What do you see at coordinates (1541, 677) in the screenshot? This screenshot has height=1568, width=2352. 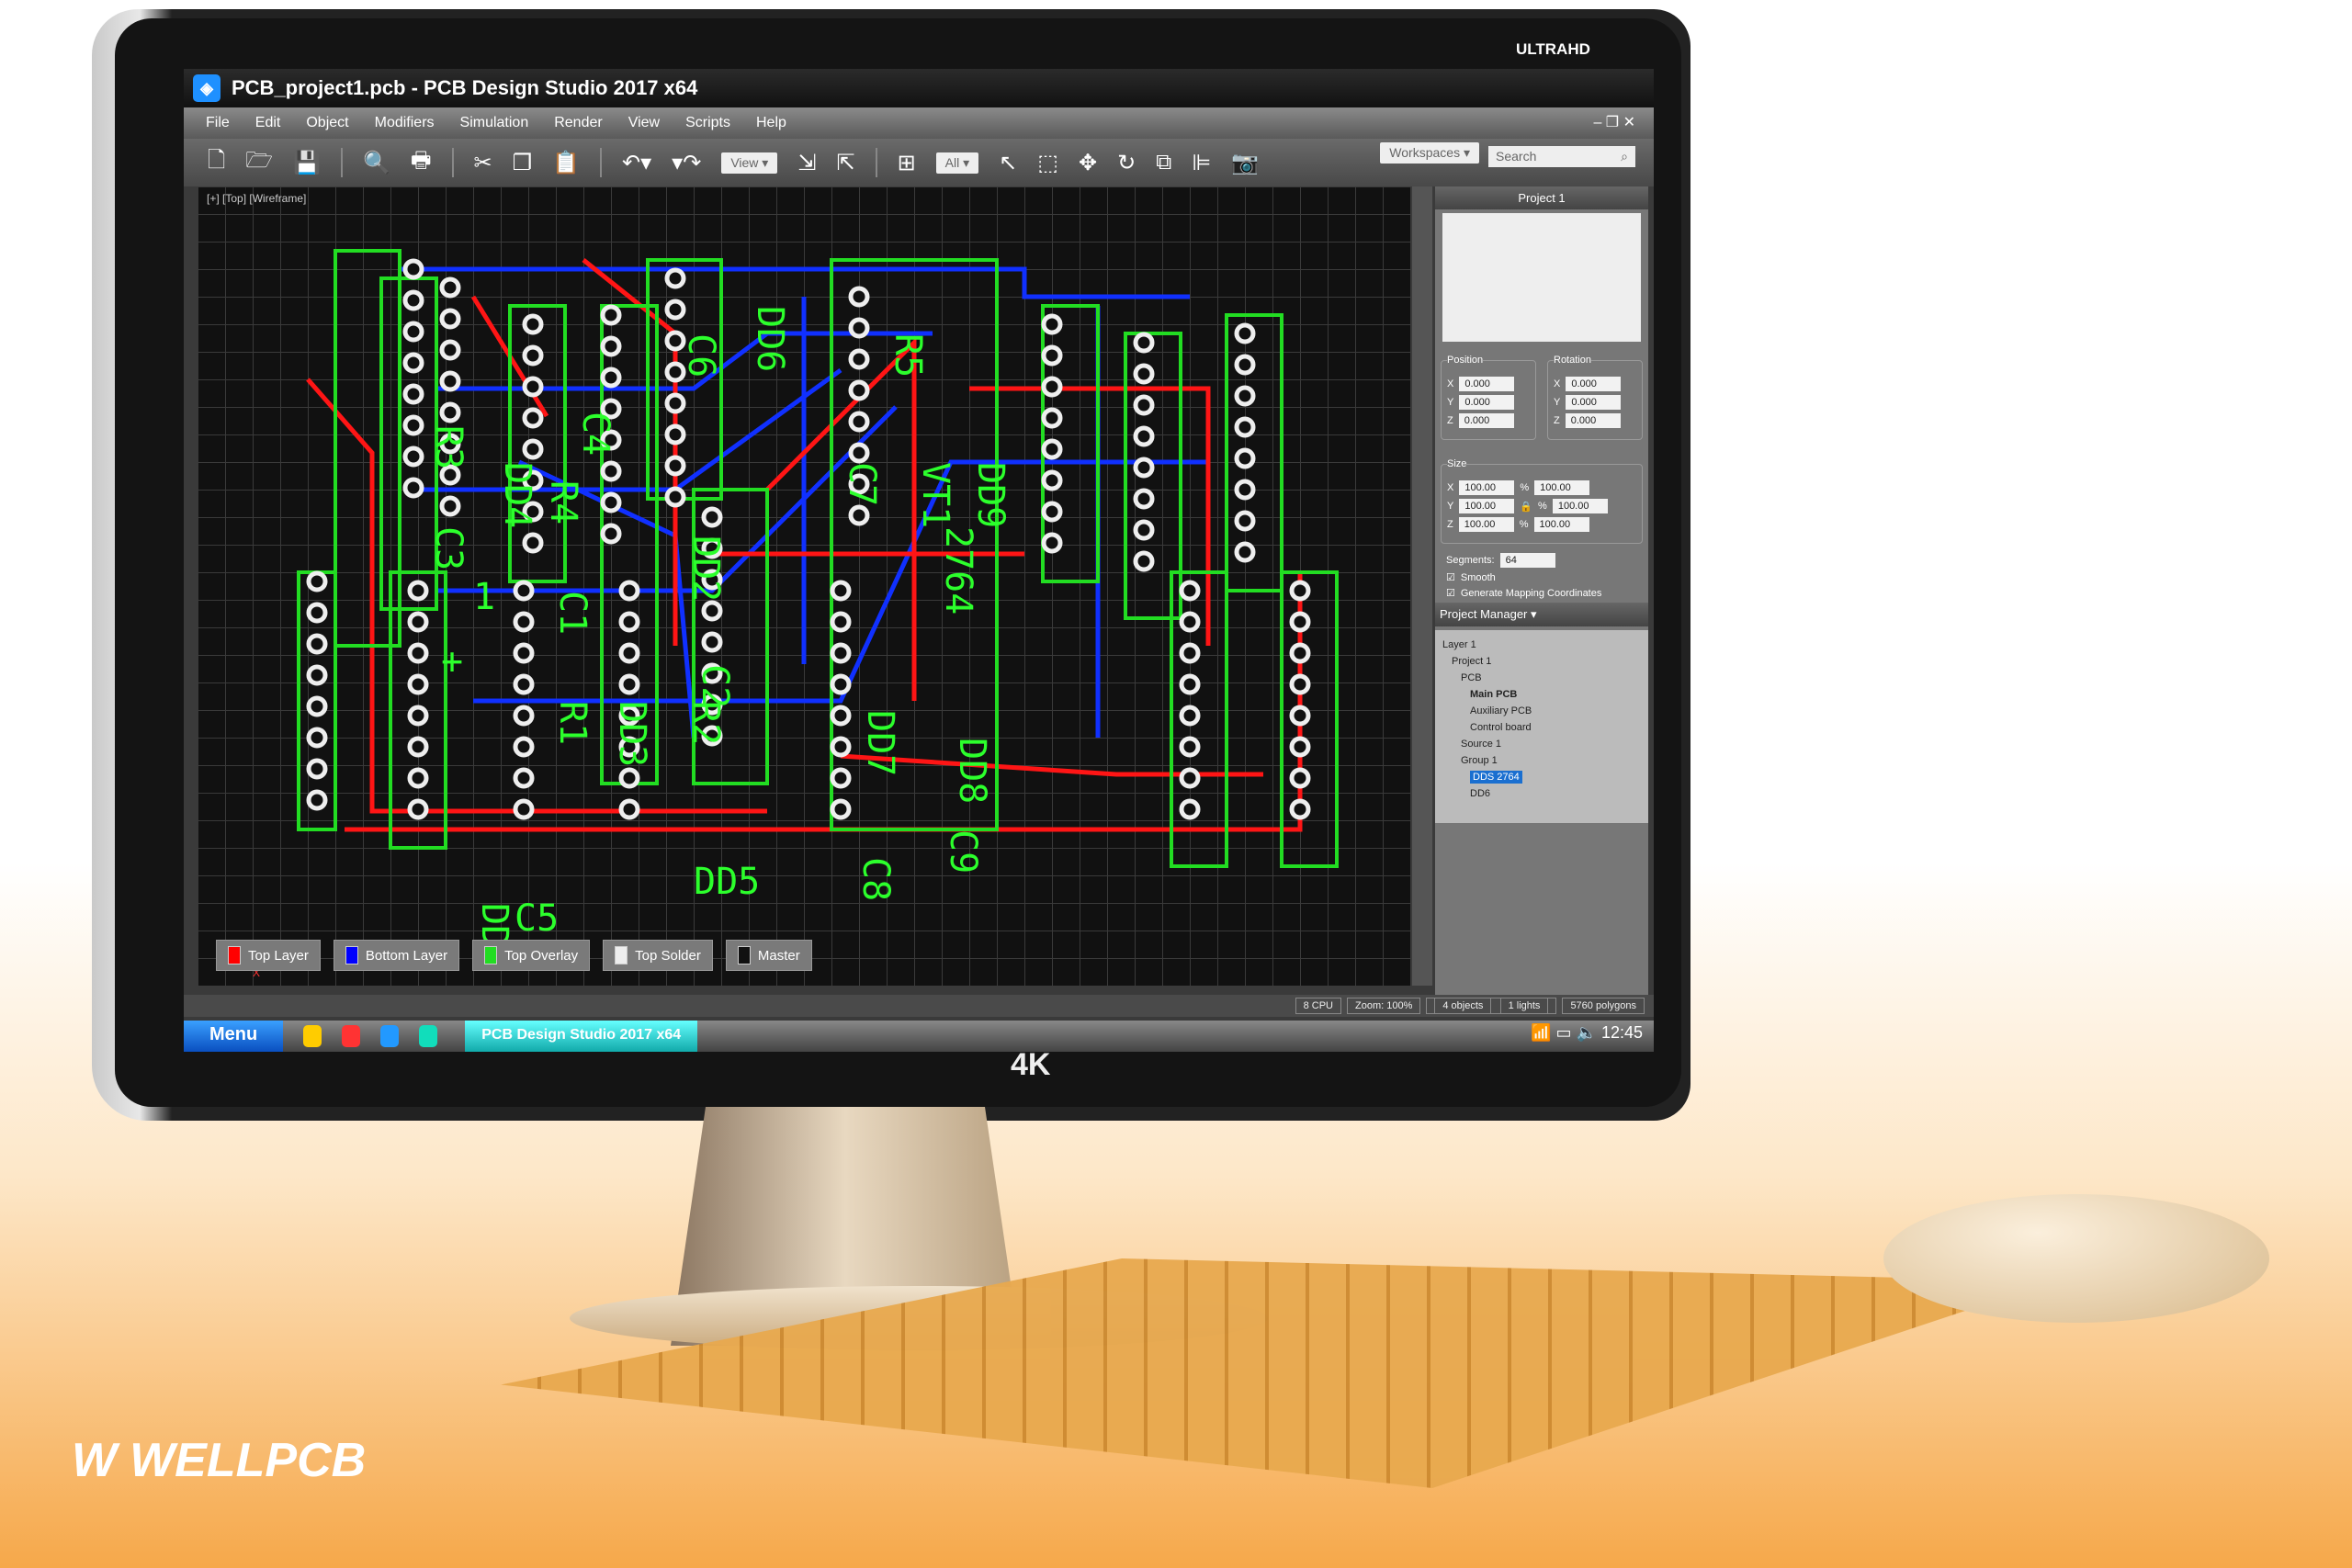 I see `tree-item: PCB` at bounding box center [1541, 677].